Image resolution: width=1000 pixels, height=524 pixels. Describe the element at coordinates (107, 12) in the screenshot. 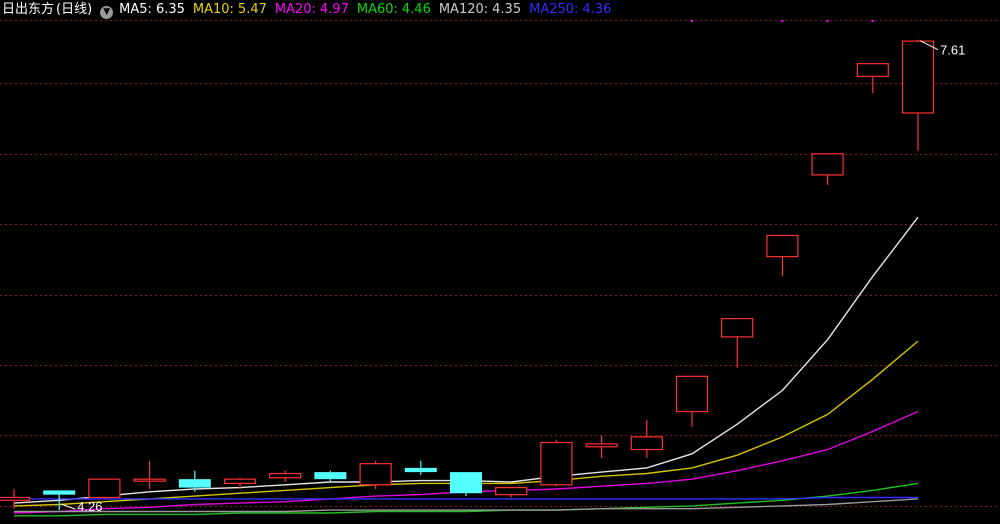

I see `chevron-down-icon: ▼` at that location.